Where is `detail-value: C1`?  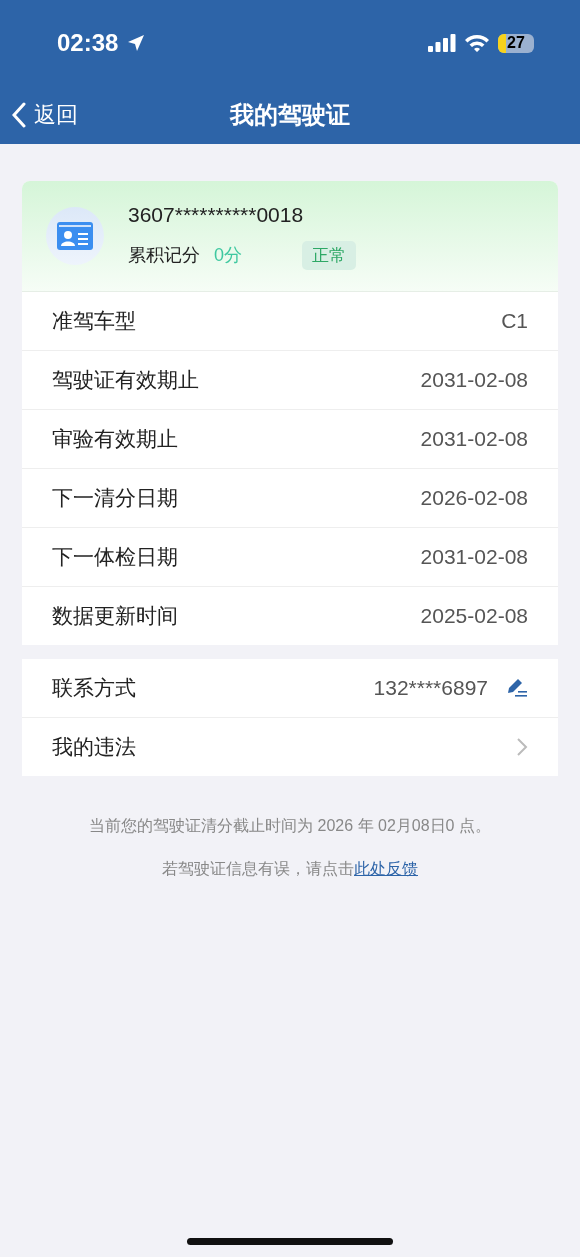 detail-value: C1 is located at coordinates (514, 321).